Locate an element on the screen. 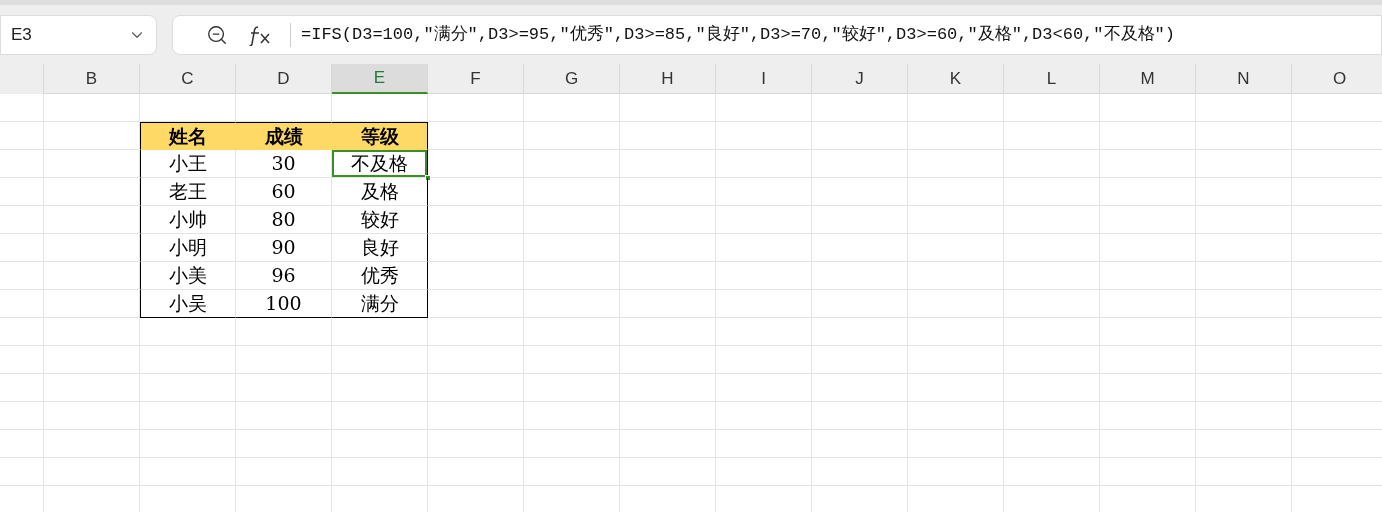 This screenshot has width=1382, height=512. table-cell-text: 90 is located at coordinates (283, 248).